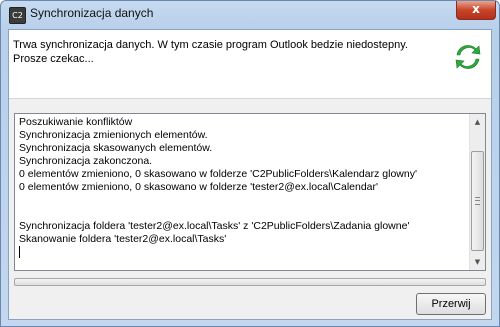  I want to click on grip-icon, so click(477, 201).